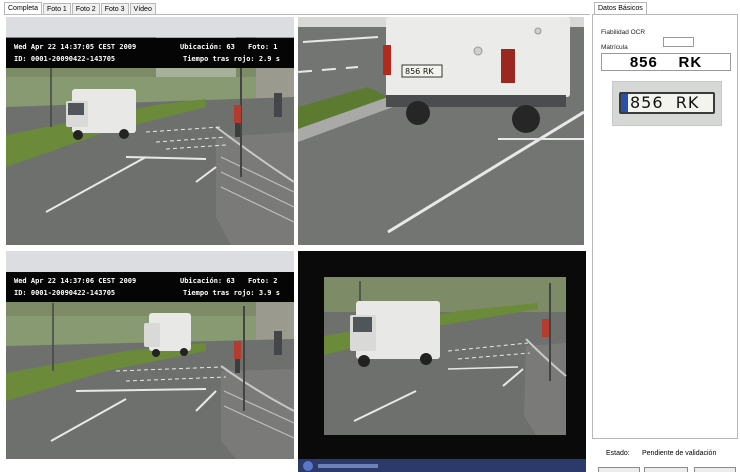 The height and width of the screenshot is (472, 740). What do you see at coordinates (666, 62) in the screenshot?
I see `matricula-field: 856 RK` at bounding box center [666, 62].